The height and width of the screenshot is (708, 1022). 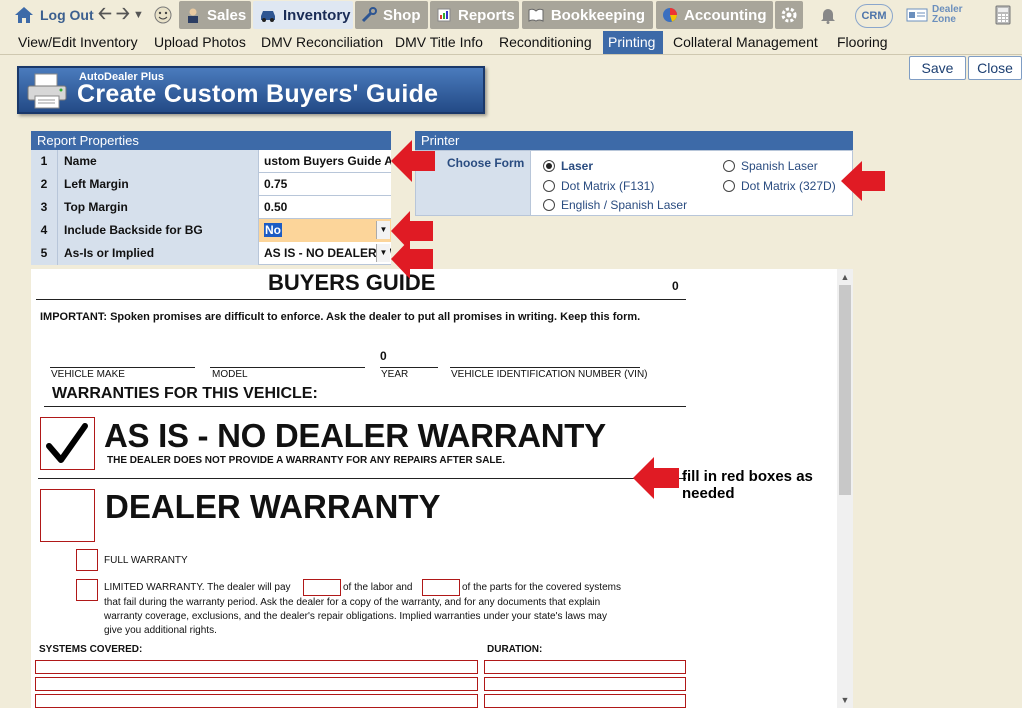 I want to click on tab-sales-label: Sales, so click(x=227, y=15).